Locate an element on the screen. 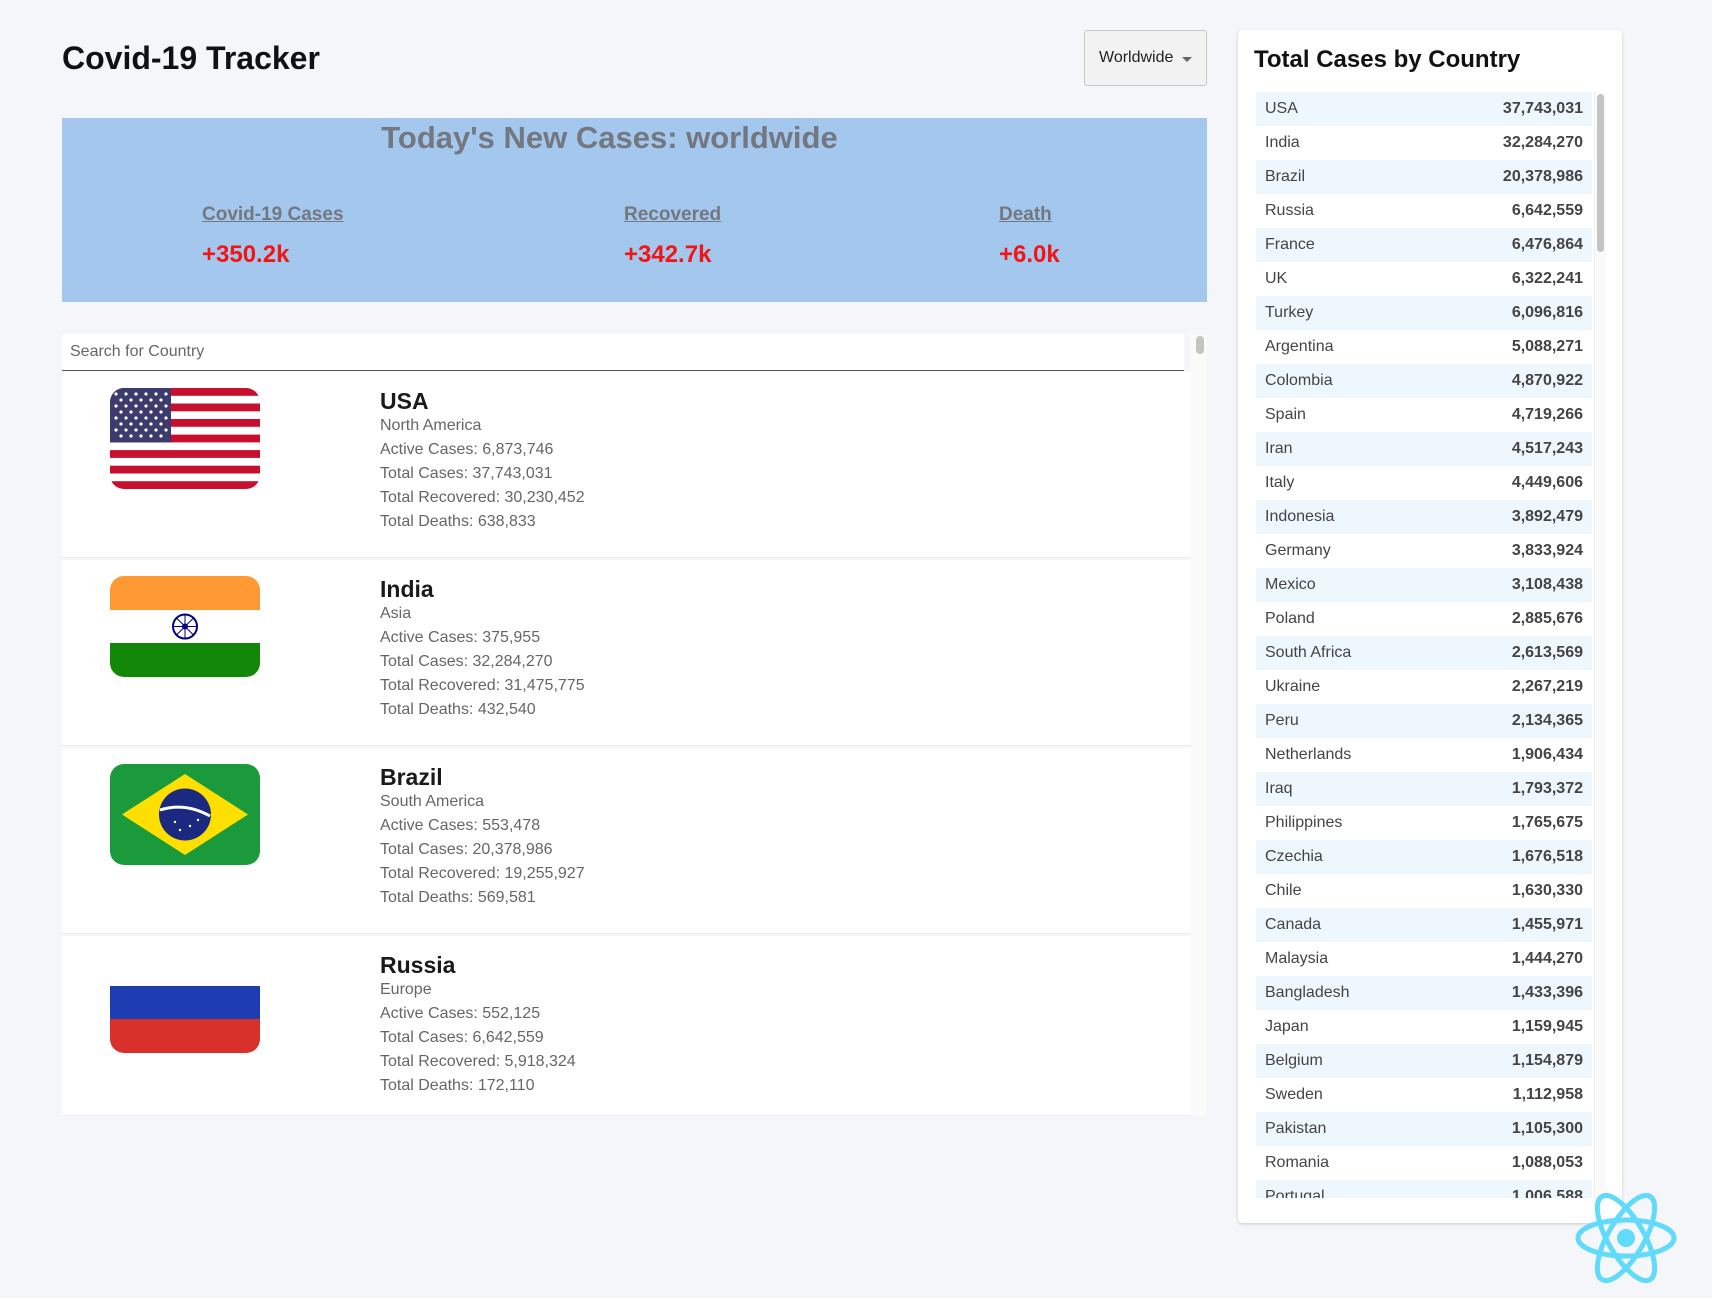  country-continent: Asia is located at coordinates (396, 613).